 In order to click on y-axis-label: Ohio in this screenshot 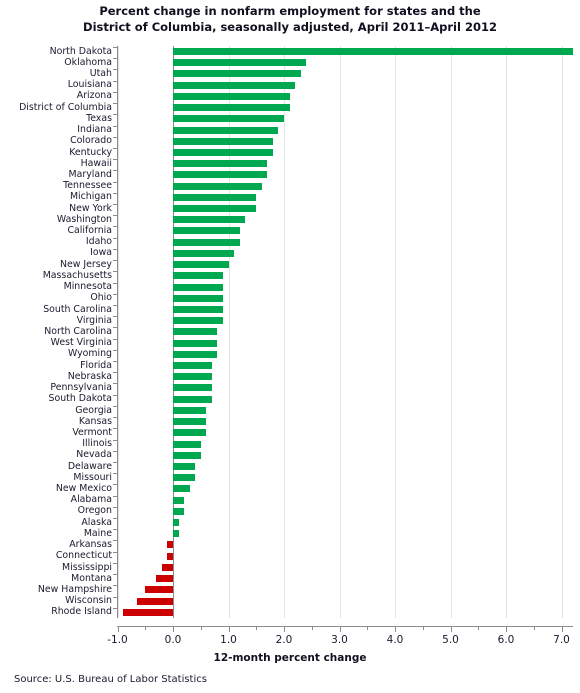, I will do `click(101, 298)`.